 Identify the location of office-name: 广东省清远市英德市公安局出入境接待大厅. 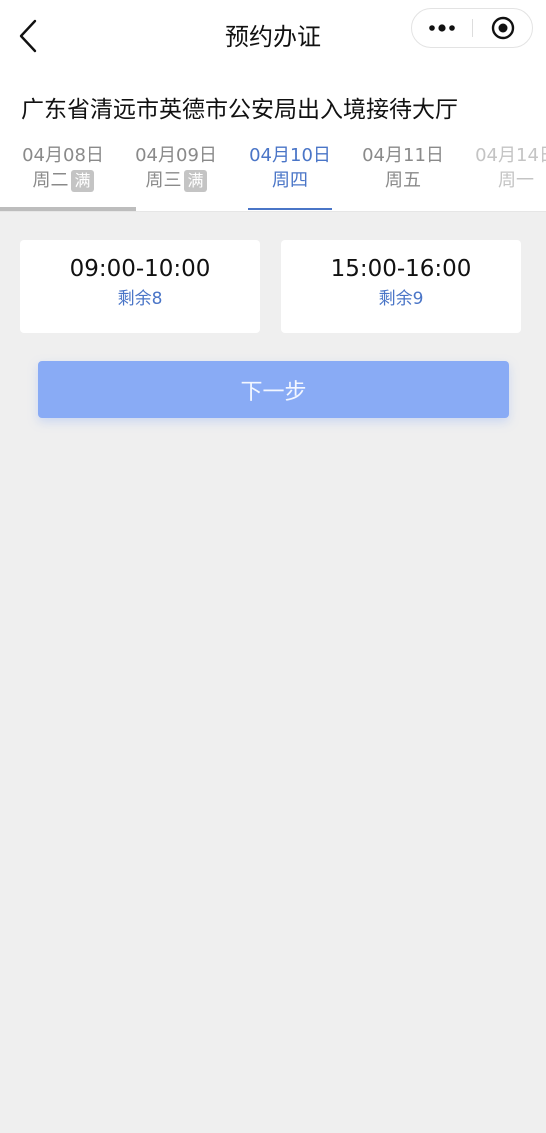
(239, 110).